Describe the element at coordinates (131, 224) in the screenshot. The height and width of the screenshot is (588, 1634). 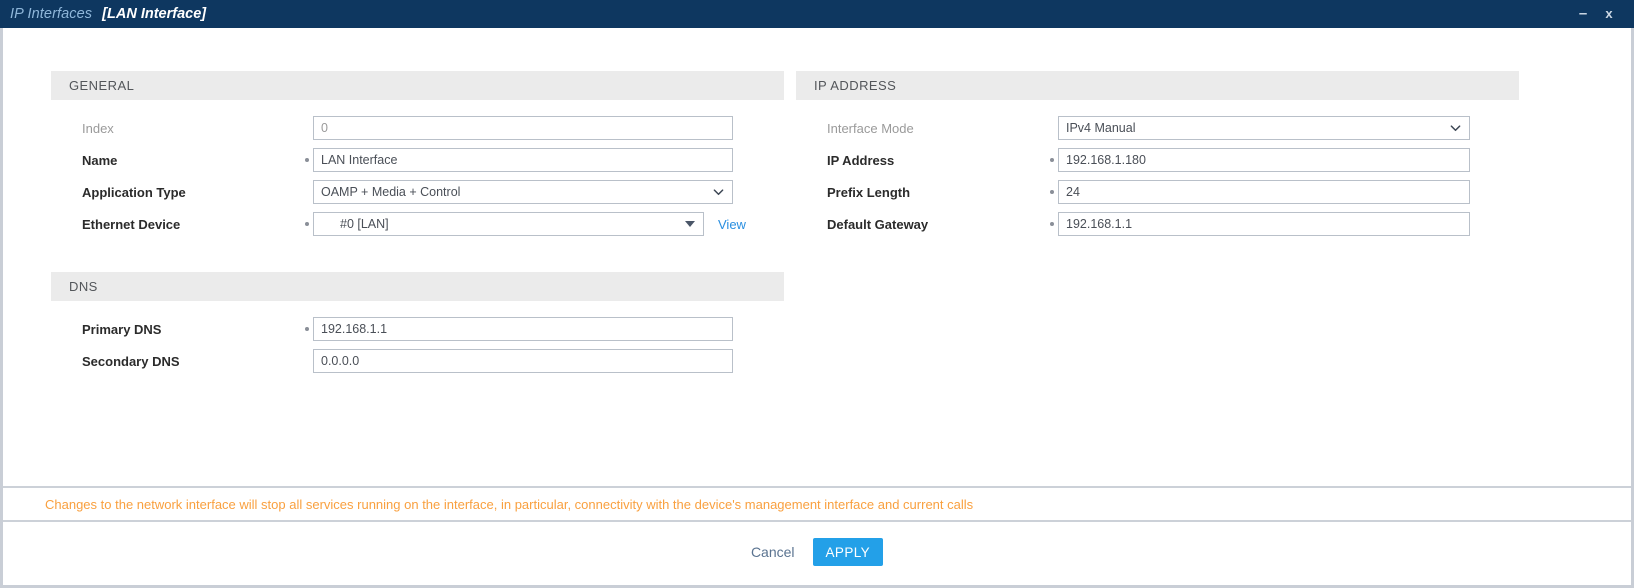
I see `ethernet-device-label: Ethernet Device` at that location.